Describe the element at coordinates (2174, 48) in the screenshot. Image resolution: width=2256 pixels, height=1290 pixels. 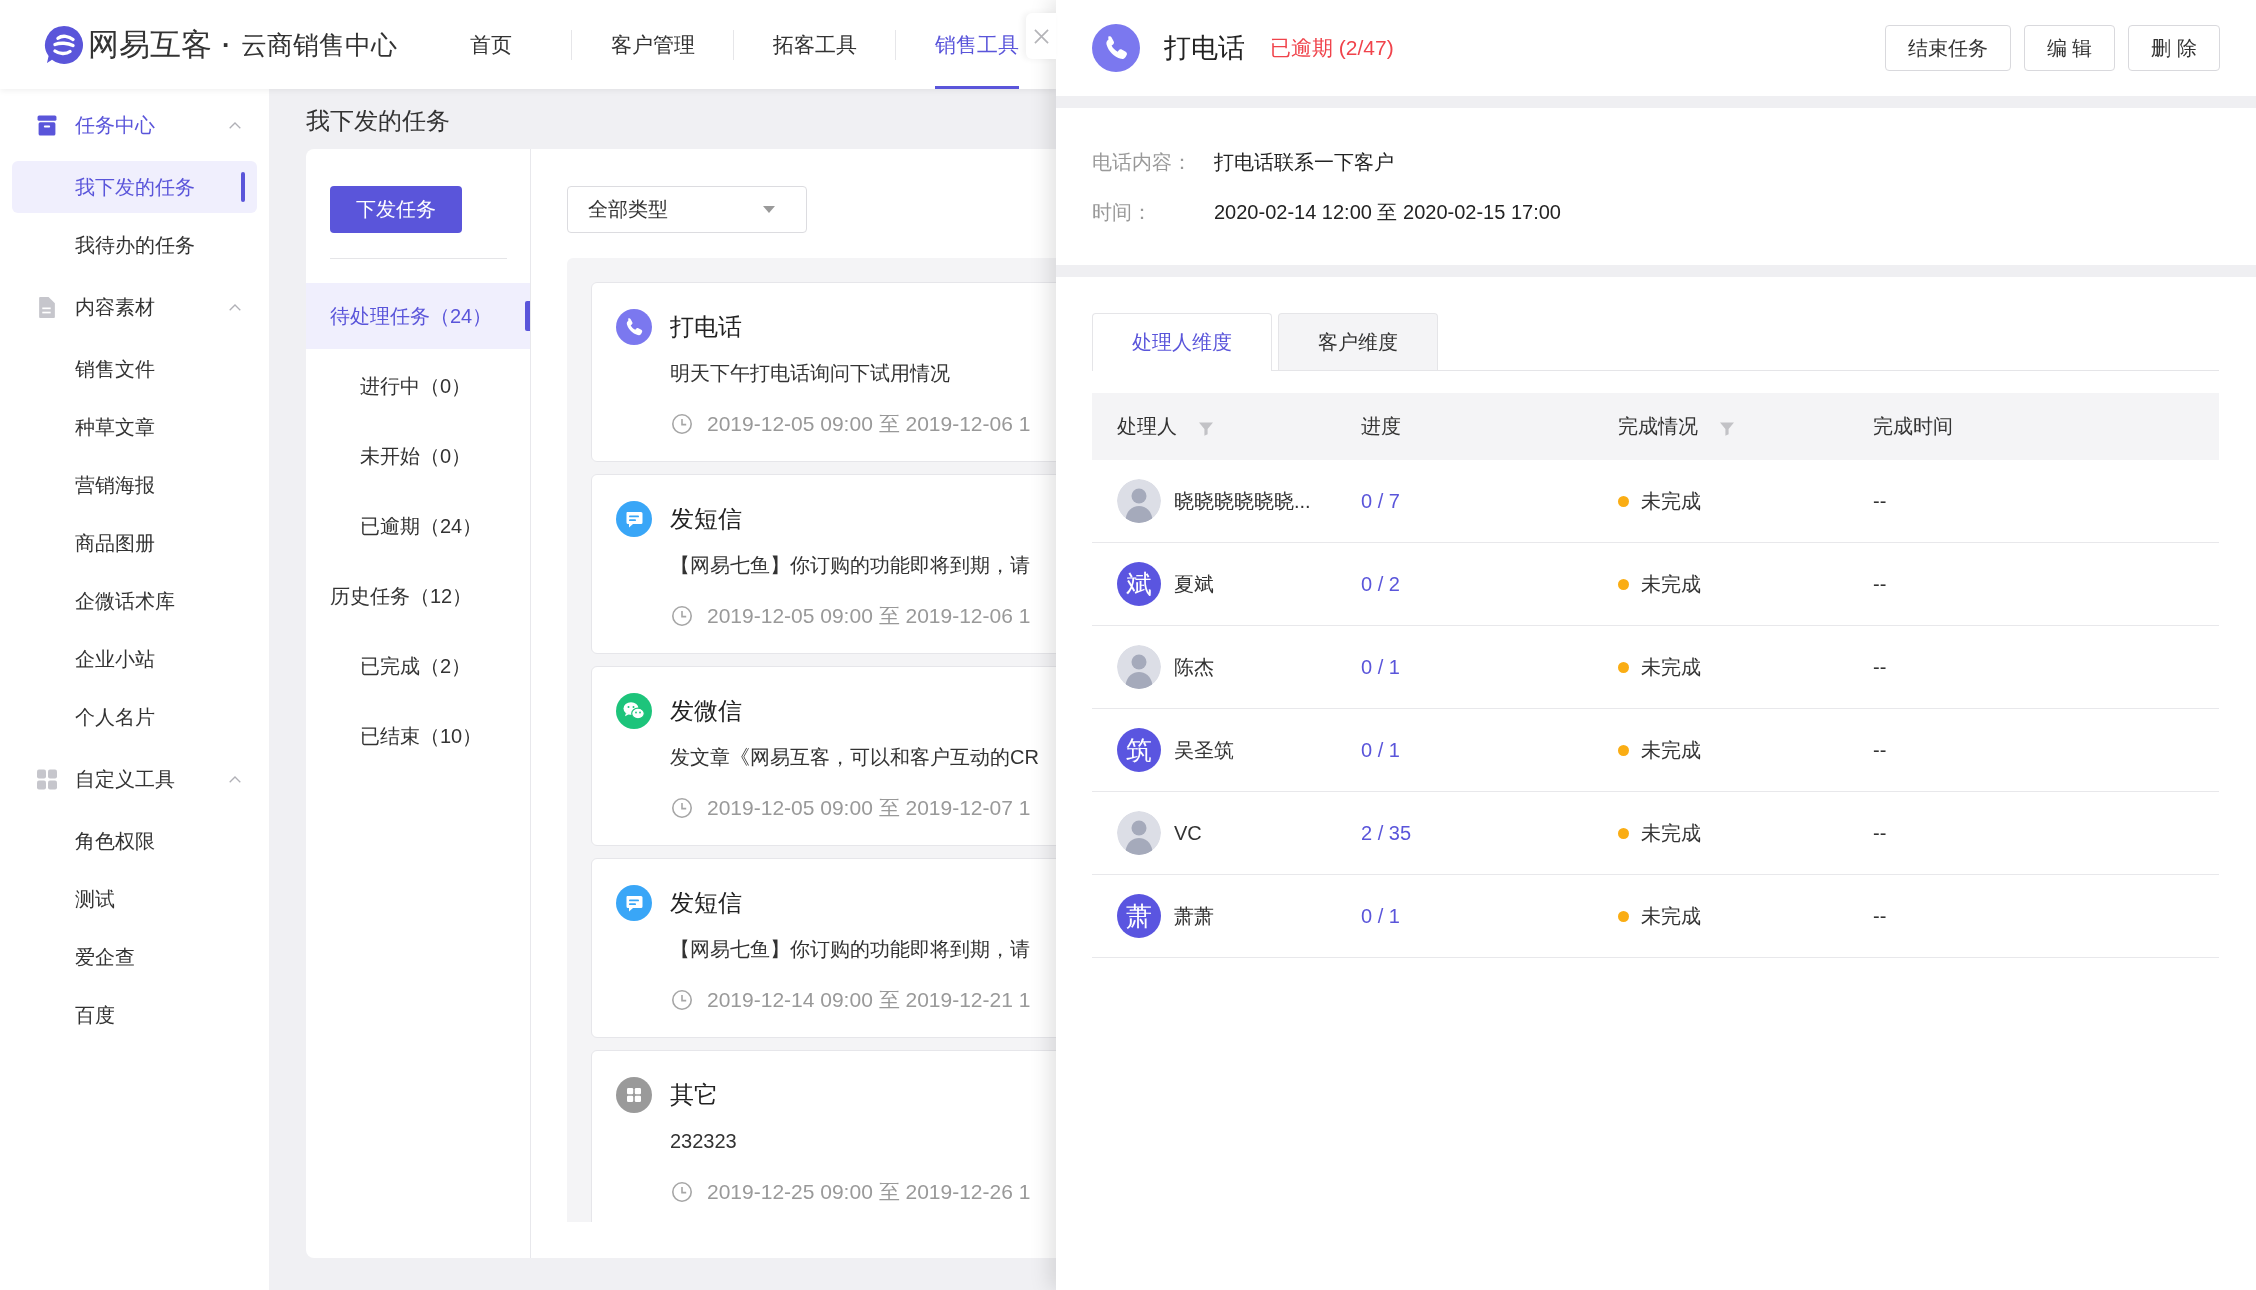
I see `action-button: 删 除` at that location.